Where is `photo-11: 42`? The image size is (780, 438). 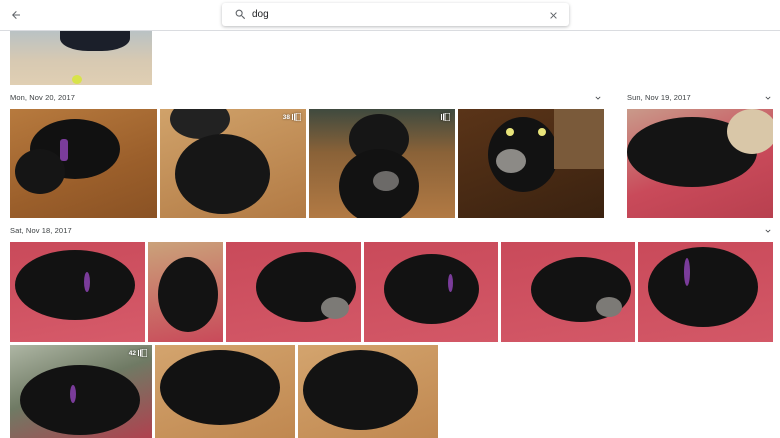 photo-11: 42 is located at coordinates (81, 391).